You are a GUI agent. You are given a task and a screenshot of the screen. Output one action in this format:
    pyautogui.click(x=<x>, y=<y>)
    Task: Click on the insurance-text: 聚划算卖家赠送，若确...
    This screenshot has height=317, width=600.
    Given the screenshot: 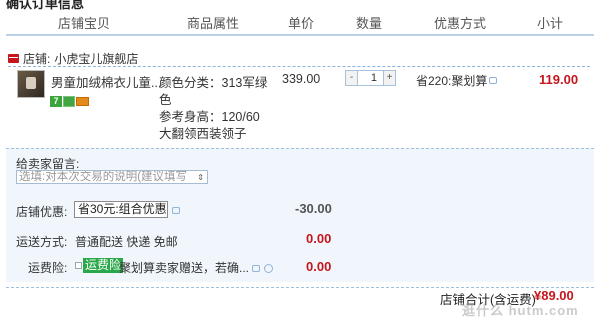 What is the action you would take?
    pyautogui.click(x=196, y=267)
    